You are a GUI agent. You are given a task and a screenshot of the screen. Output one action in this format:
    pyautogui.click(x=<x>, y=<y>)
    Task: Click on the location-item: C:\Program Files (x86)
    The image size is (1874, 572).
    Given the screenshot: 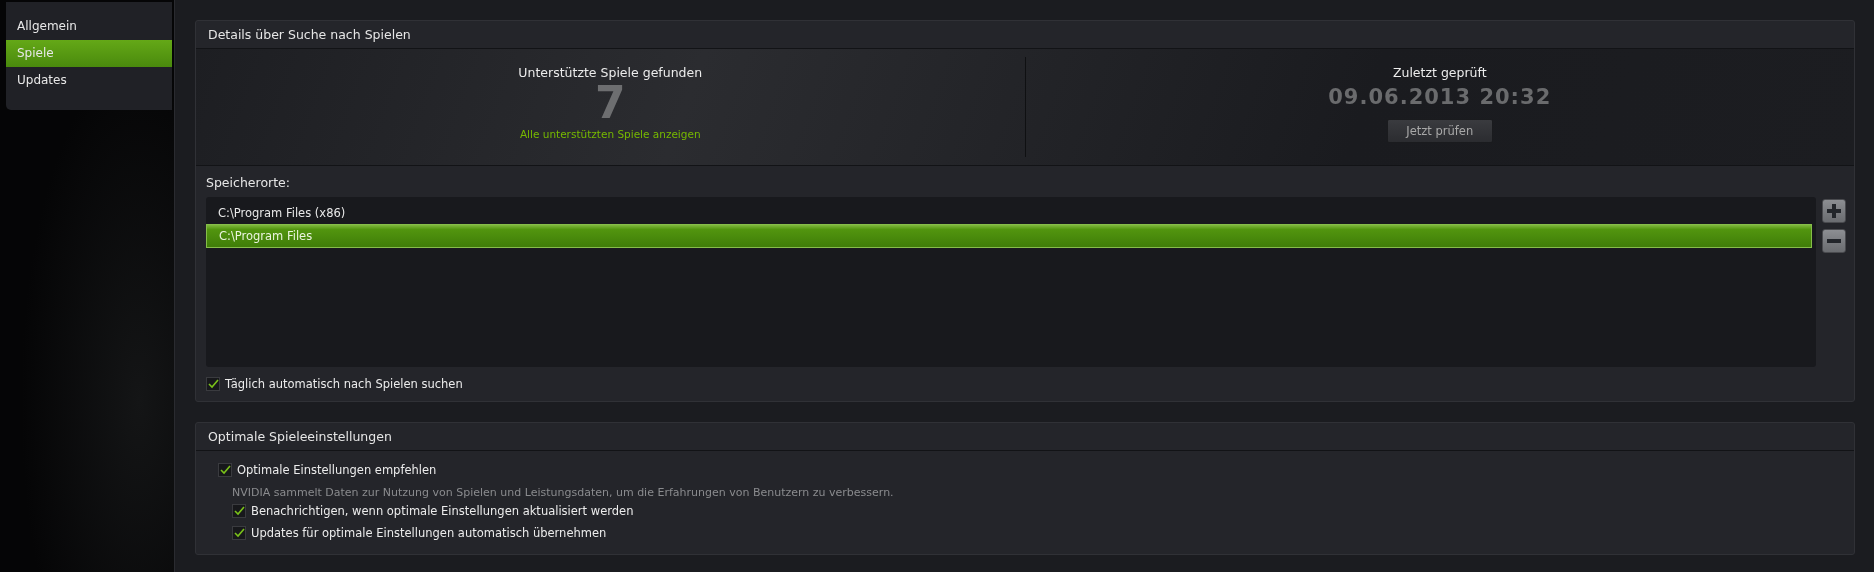 What is the action you would take?
    pyautogui.click(x=1009, y=213)
    